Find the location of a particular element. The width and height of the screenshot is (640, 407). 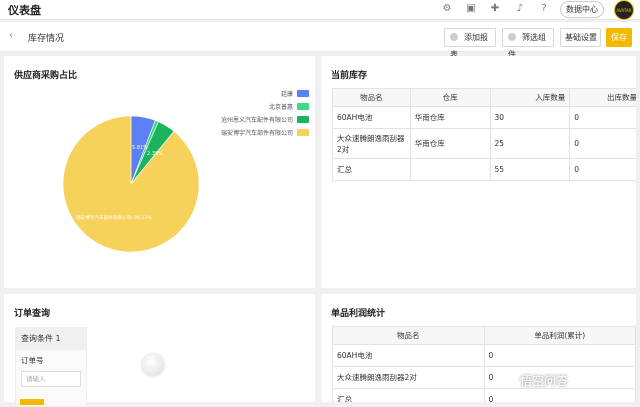

panel-title: 当前库存 is located at coordinates (349, 76).